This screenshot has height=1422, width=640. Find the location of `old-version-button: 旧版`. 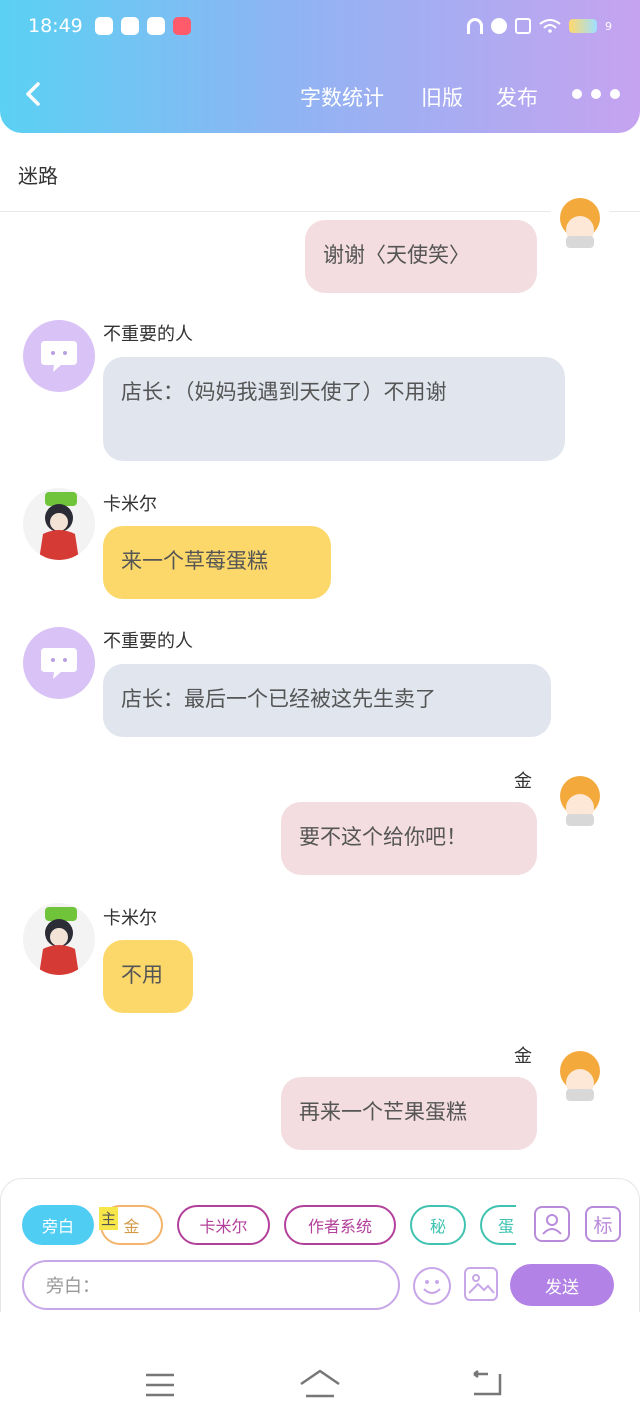

old-version-button: 旧版 is located at coordinates (442, 97).